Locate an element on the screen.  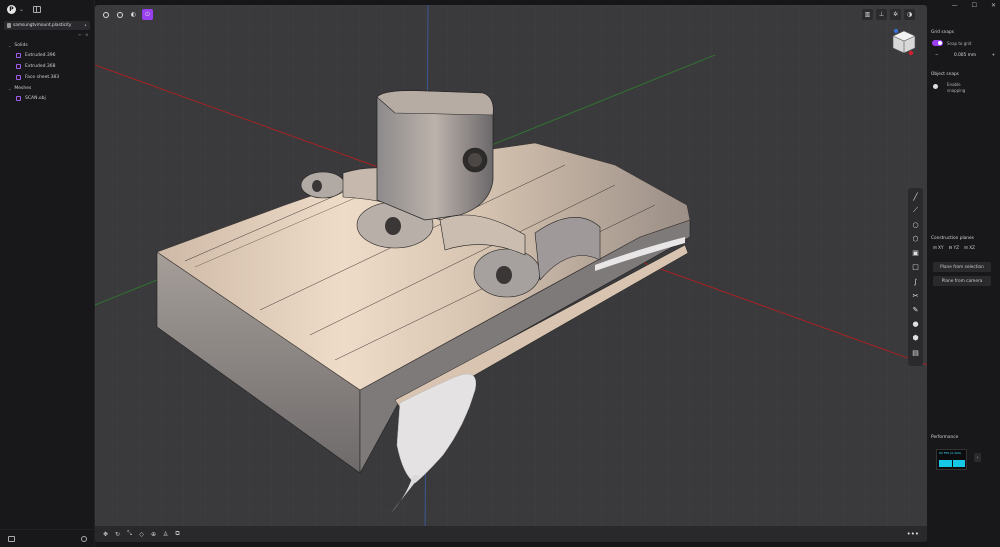
shading-icon: ◐ is located at coordinates (133, 14).